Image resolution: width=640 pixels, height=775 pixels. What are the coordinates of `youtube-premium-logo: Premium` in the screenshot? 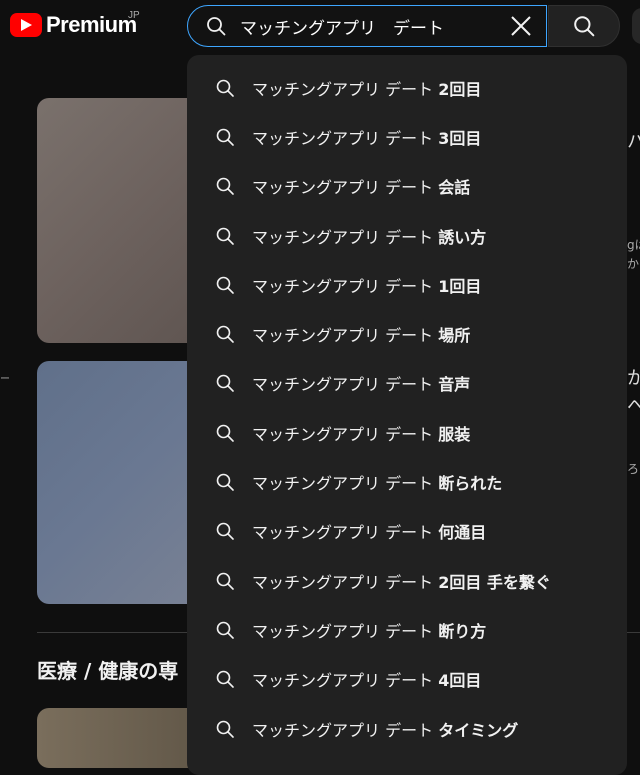 It's located at (73, 25).